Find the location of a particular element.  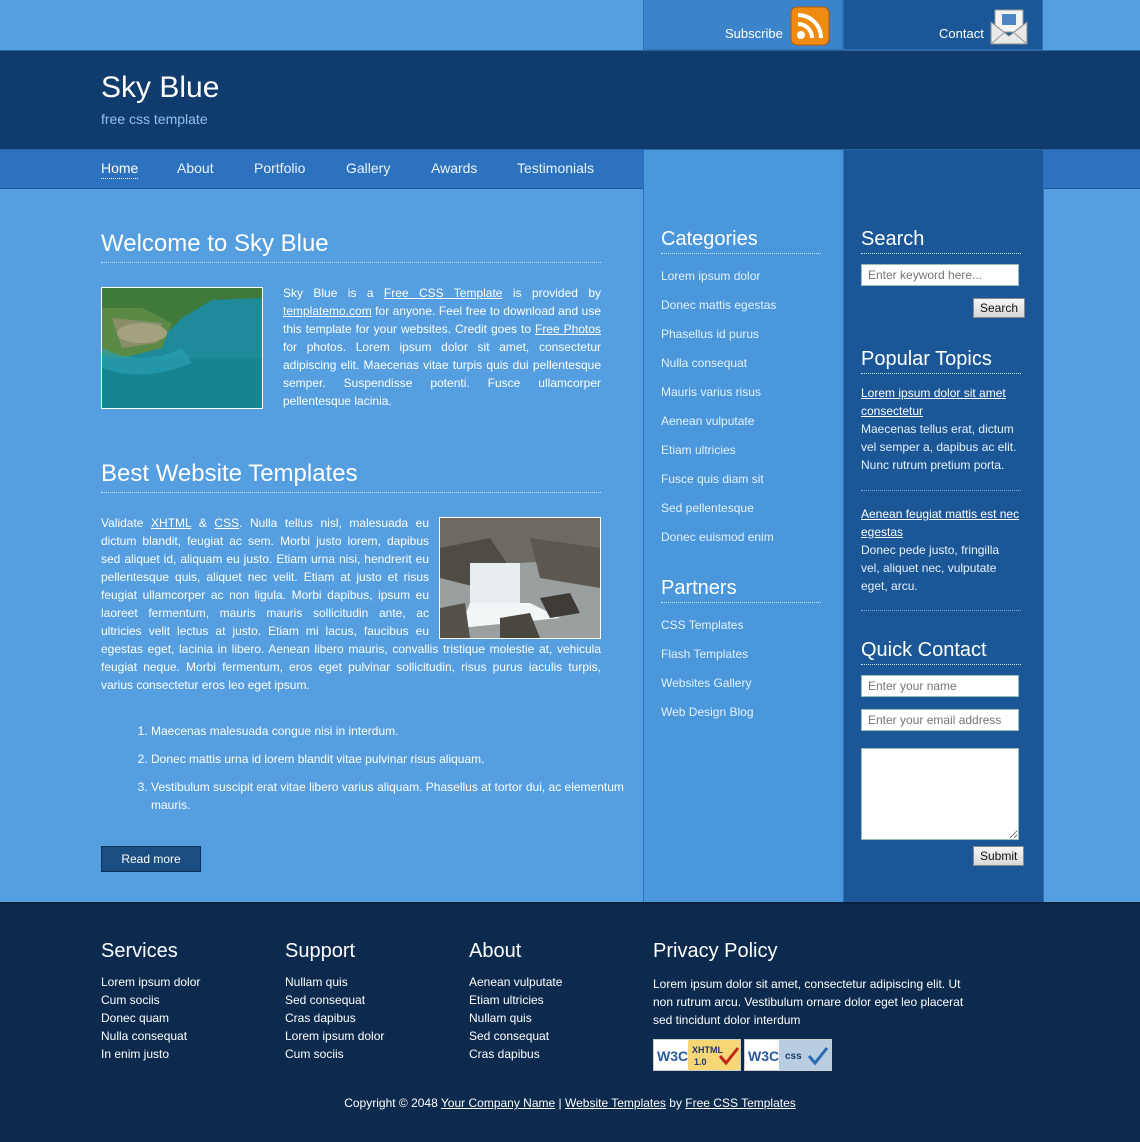

partner-item: Flash Templates is located at coordinates (707, 661).